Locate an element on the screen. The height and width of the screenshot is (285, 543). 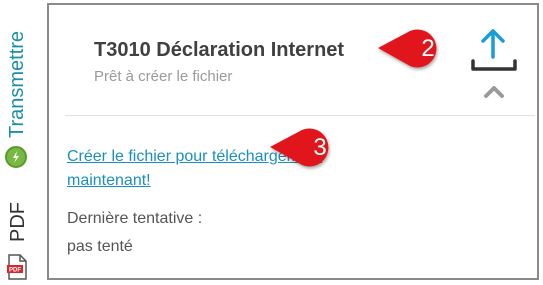
pdf-icon: PDF is located at coordinates (17, 267).